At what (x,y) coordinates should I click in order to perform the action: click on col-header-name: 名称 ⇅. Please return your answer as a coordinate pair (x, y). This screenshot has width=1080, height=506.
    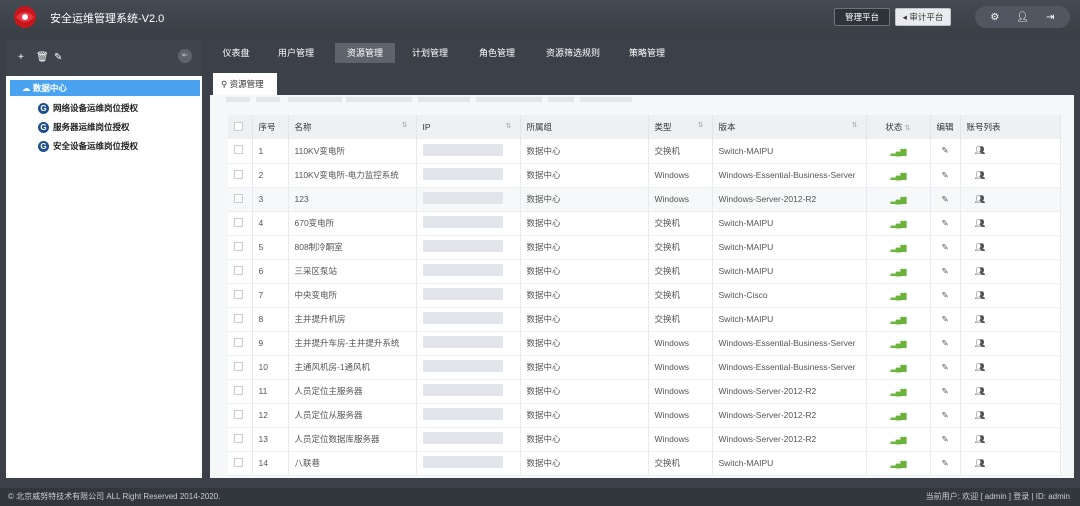
    Looking at the image, I should click on (352, 127).